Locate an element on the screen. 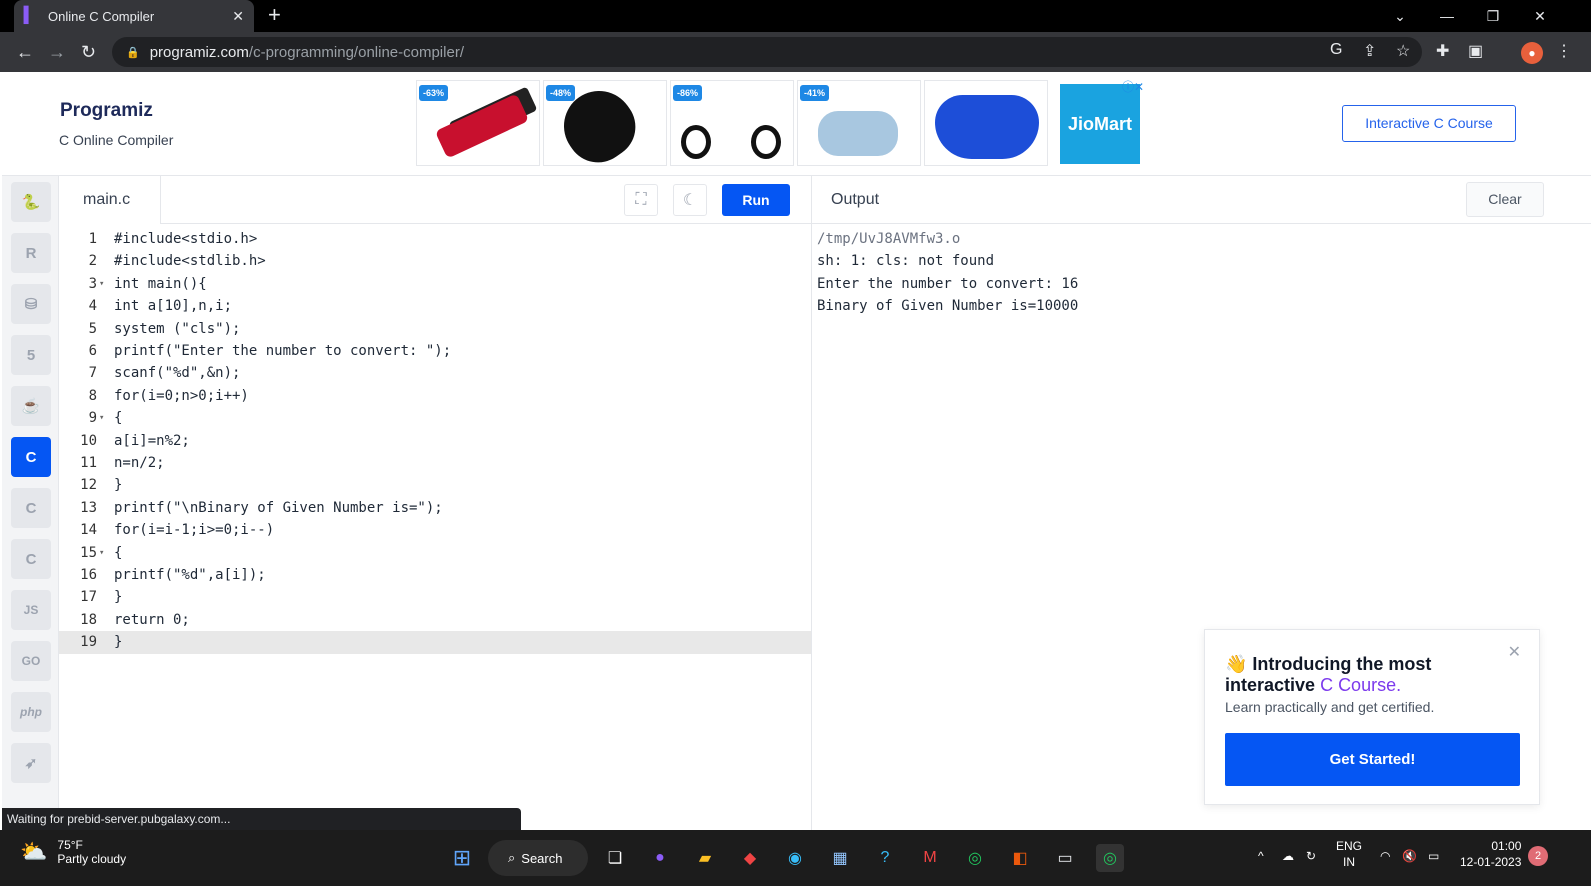  browser-tab: ▍ Online C Compiler ✕ is located at coordinates (134, 16).